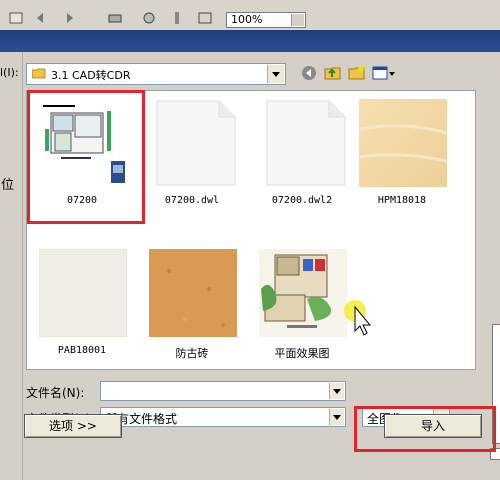 The width and height of the screenshot is (500, 480). What do you see at coordinates (402, 200) in the screenshot?
I see `file-name: HPM18018` at bounding box center [402, 200].